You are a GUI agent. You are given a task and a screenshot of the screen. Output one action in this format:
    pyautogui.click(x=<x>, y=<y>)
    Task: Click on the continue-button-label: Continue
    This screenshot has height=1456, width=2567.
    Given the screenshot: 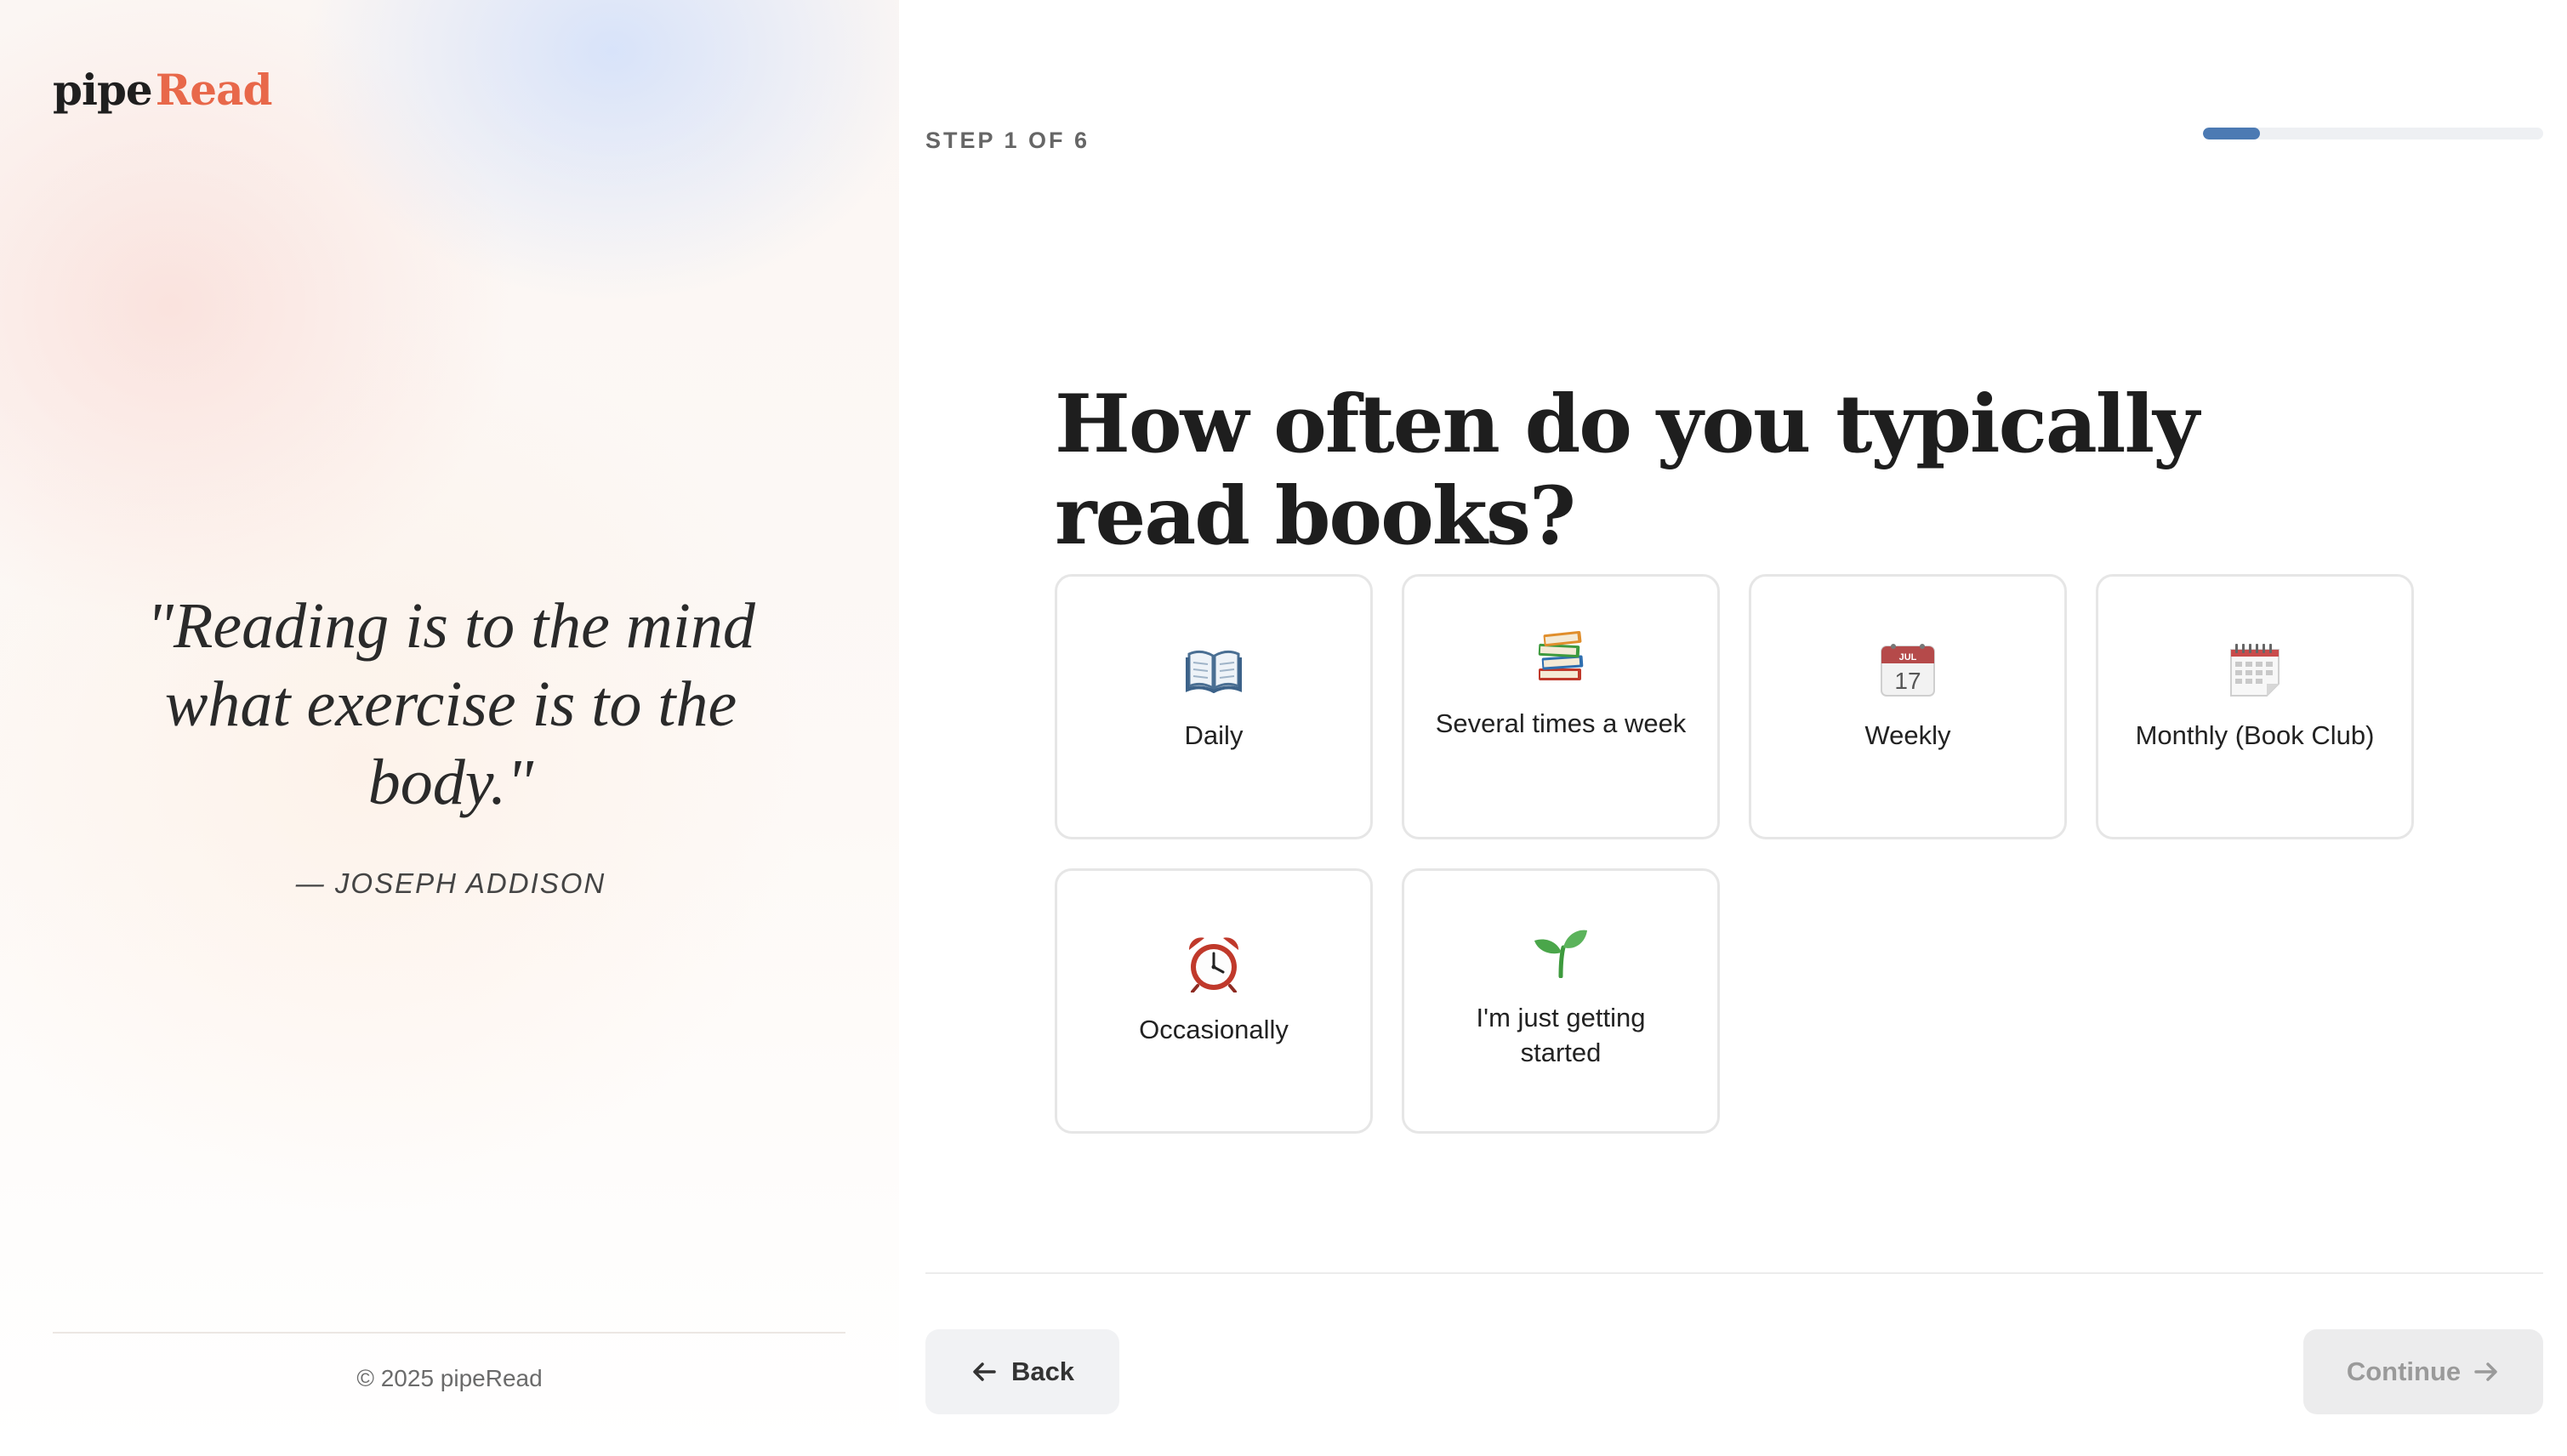 What is the action you would take?
    pyautogui.click(x=2404, y=1371)
    